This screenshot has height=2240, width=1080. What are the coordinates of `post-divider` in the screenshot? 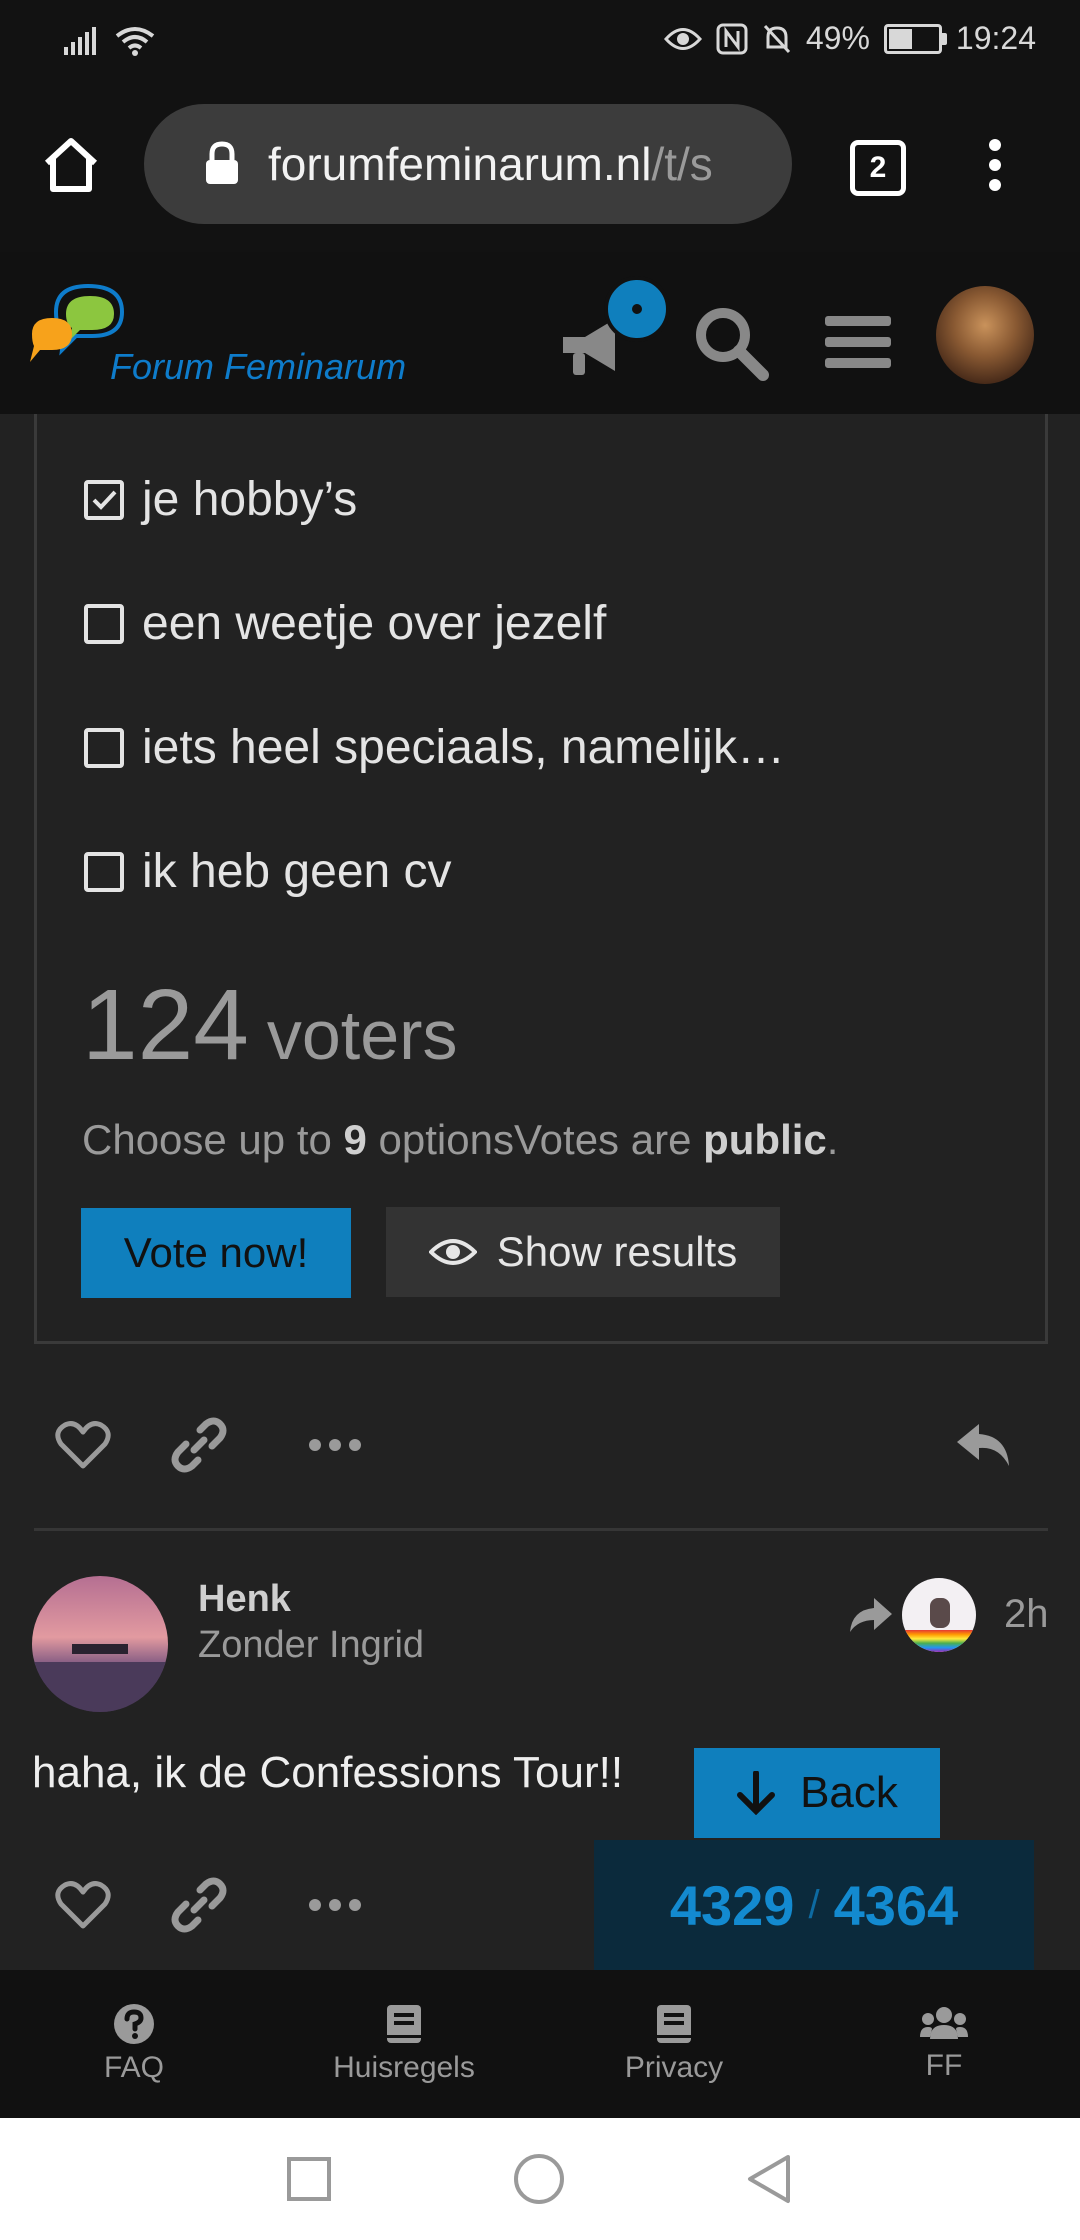 It's located at (541, 1529).